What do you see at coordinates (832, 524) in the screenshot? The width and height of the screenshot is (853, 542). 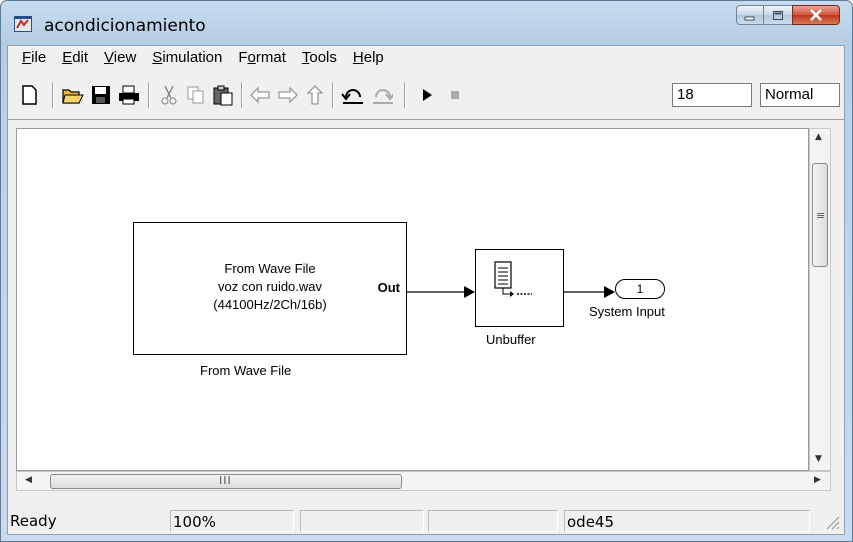 I see `resize-grip-icon` at bounding box center [832, 524].